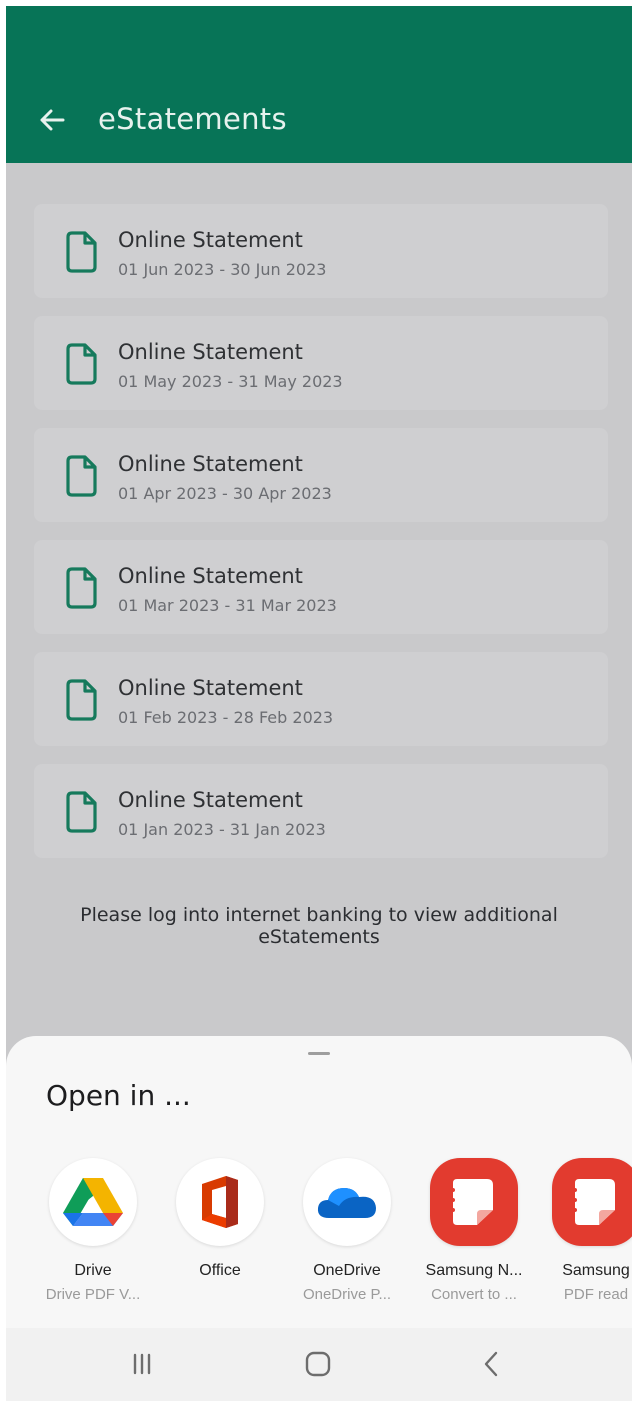 The width and height of the screenshot is (632, 1401). Describe the element at coordinates (226, 717) in the screenshot. I see `statement-date-range: 01 Feb 2023 - 28 Feb 2023` at that location.